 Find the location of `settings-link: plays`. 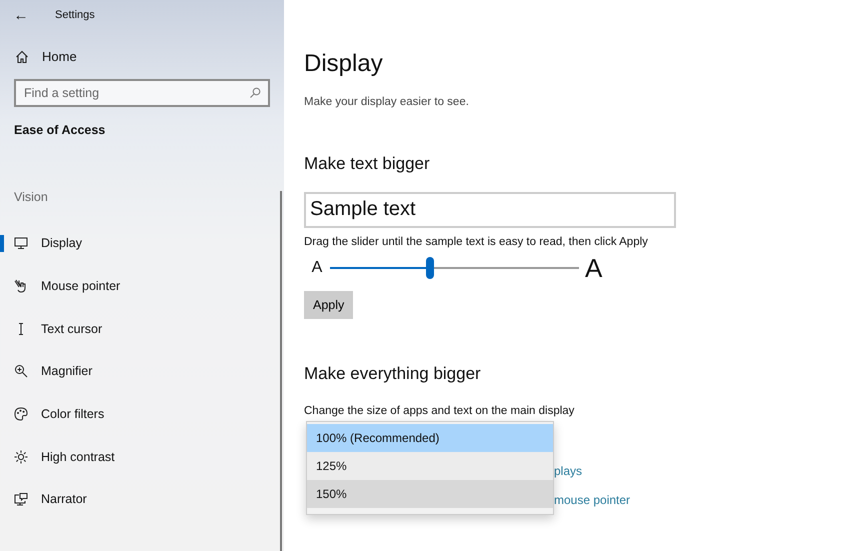

settings-link: plays is located at coordinates (568, 471).